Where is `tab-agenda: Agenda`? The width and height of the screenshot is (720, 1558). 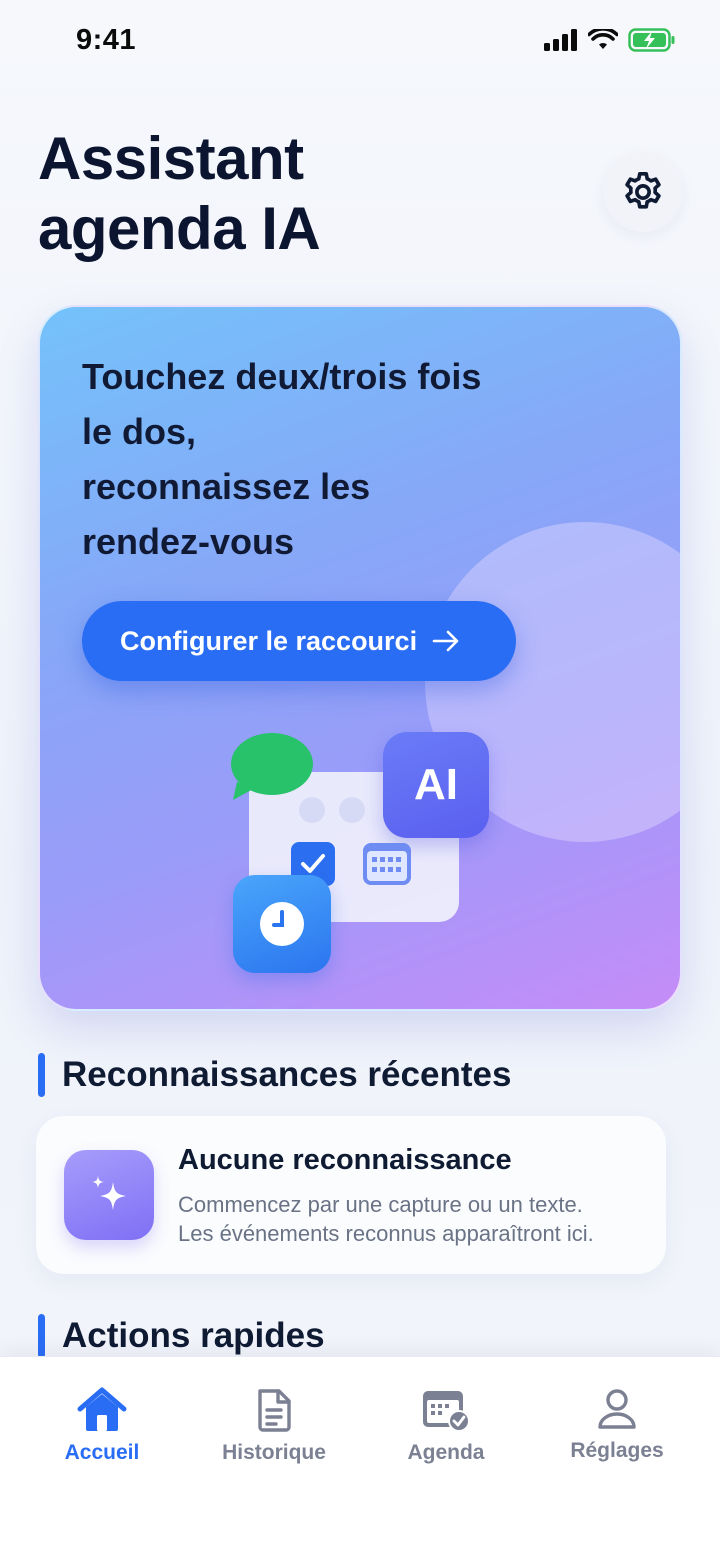
tab-agenda: Agenda is located at coordinates (446, 1426).